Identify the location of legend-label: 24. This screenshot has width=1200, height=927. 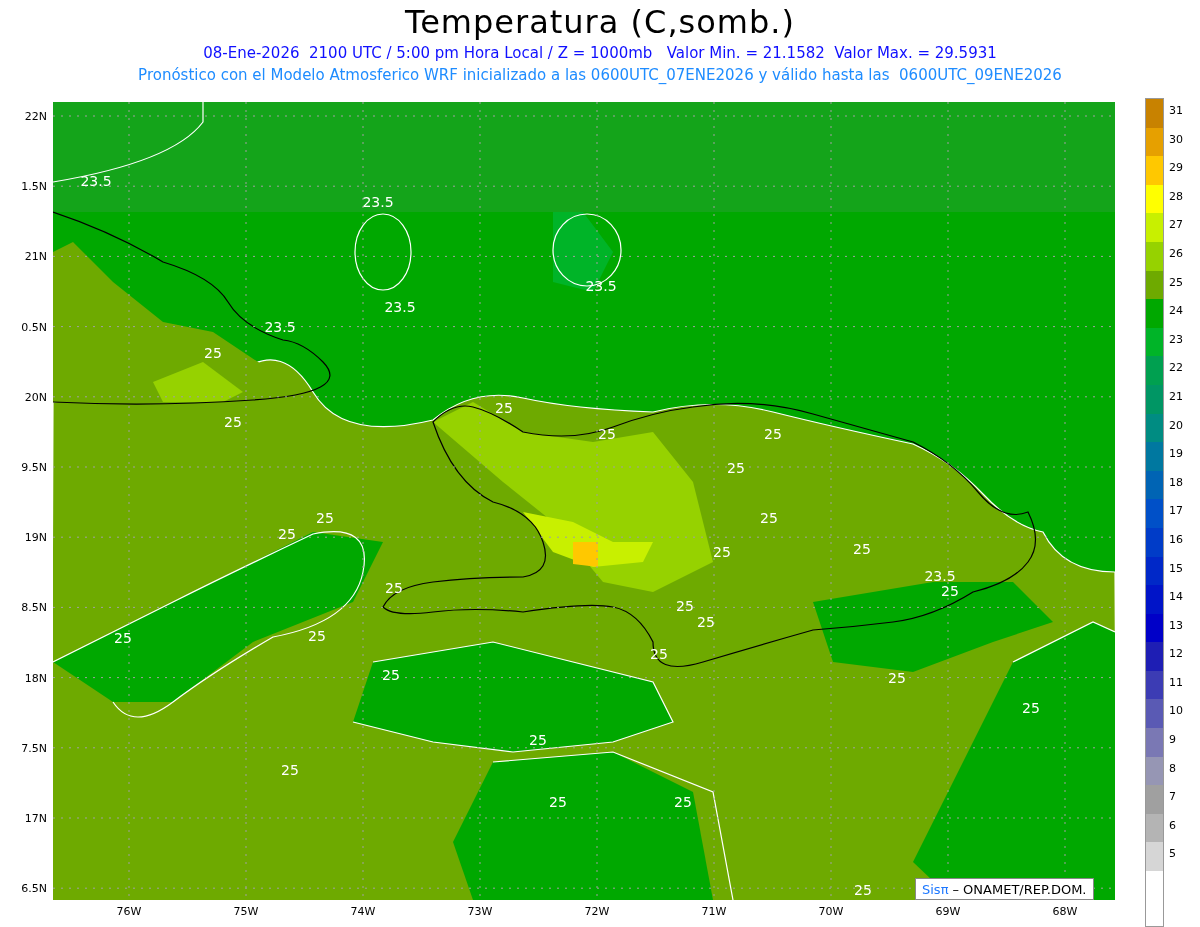
(1176, 311).